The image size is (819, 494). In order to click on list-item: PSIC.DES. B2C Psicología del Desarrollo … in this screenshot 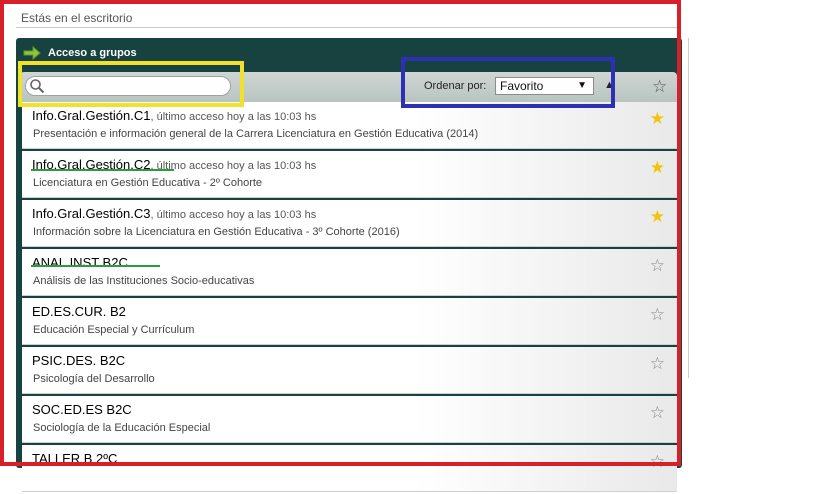, I will do `click(349, 370)`.